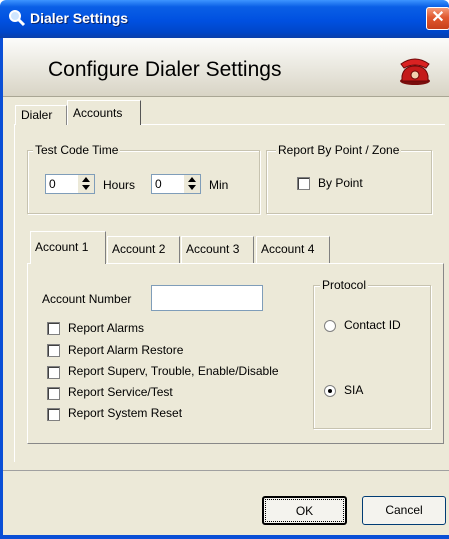  Describe the element at coordinates (207, 298) in the screenshot. I see `account-number-field` at that location.